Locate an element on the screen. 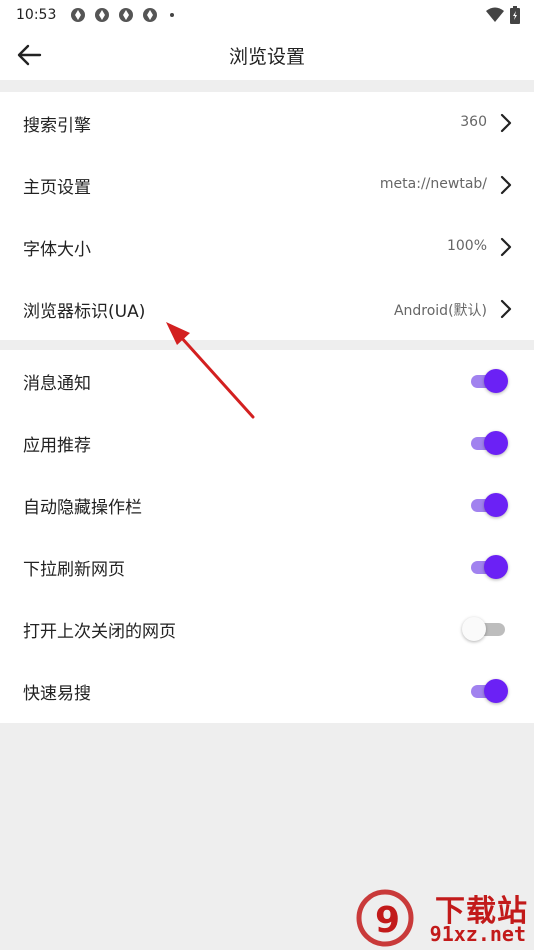 The height and width of the screenshot is (950, 534). setting-label: 应用推荐 is located at coordinates (57, 446).